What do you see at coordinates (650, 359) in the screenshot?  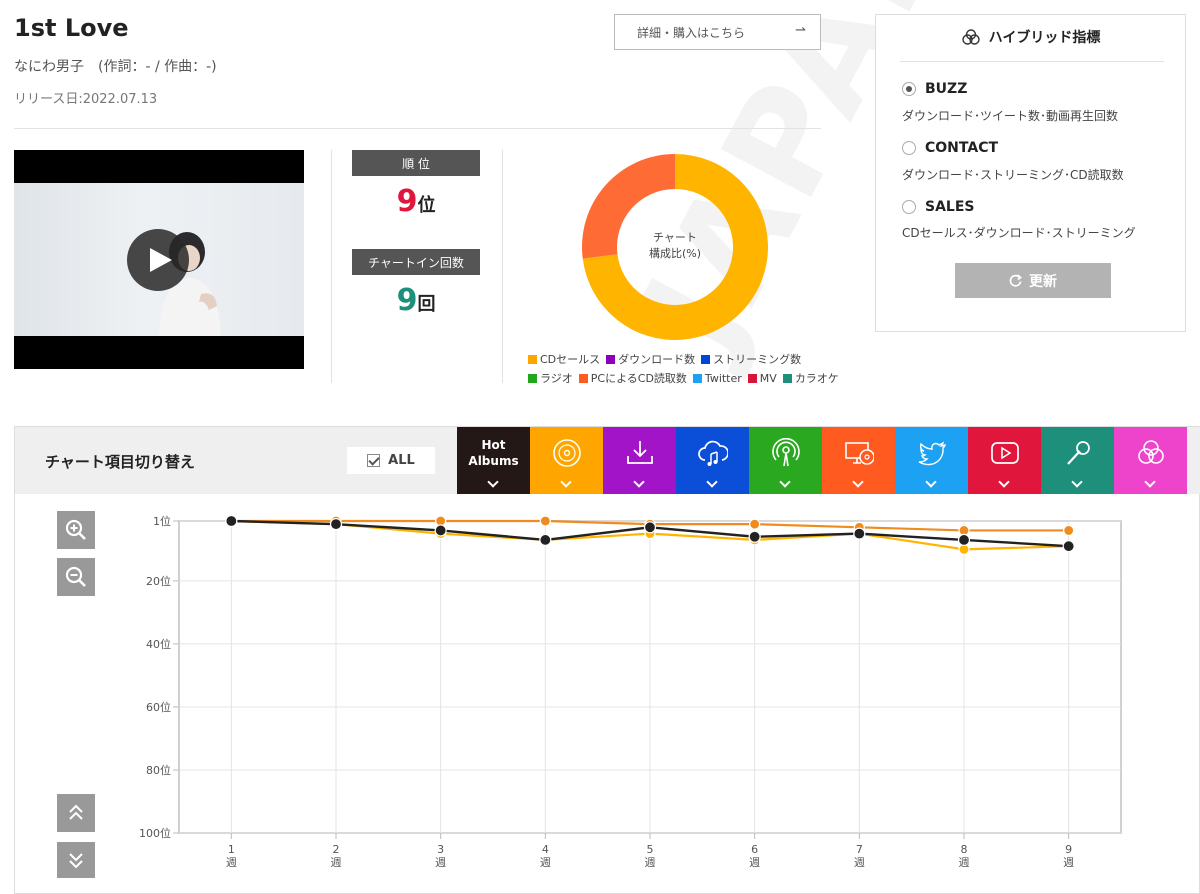 I see `legend-item: ダウンロード数` at bounding box center [650, 359].